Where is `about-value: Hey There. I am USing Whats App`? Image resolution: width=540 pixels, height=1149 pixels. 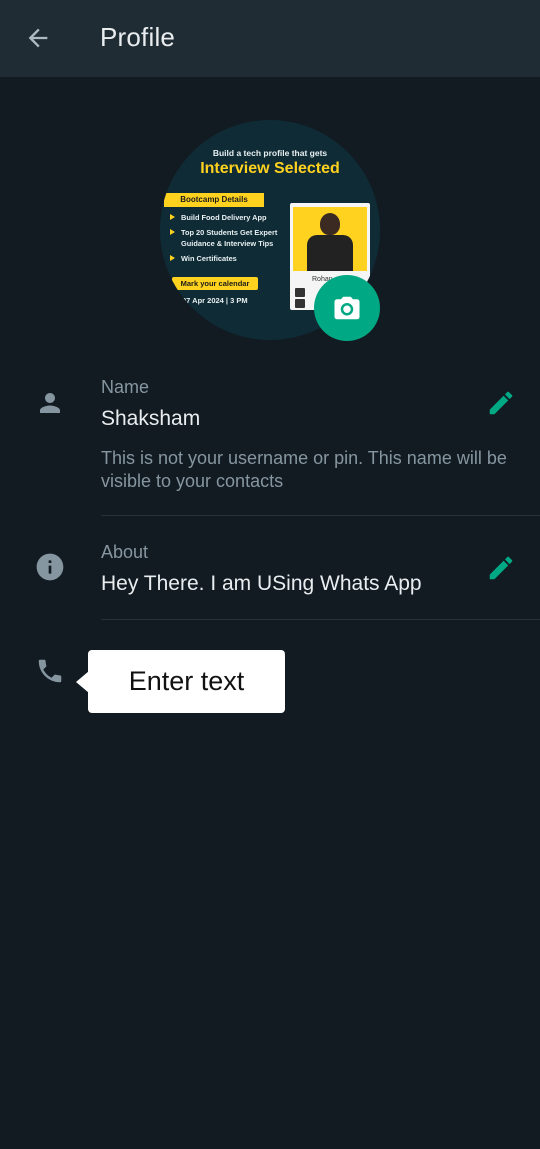 about-value: Hey There. I am USing Whats App is located at coordinates (261, 584).